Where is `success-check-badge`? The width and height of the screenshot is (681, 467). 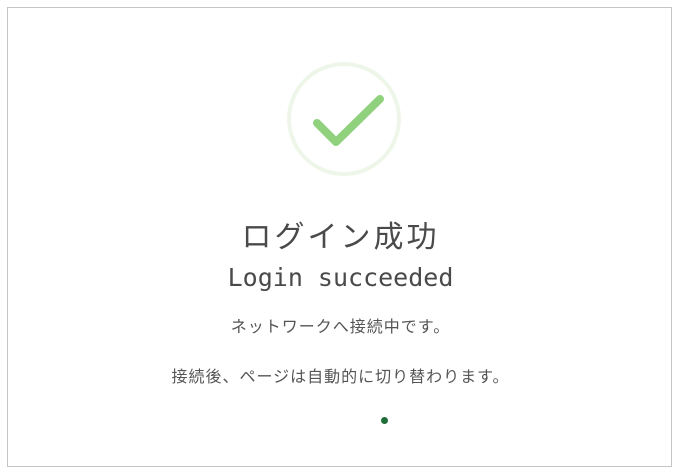
success-check-badge is located at coordinates (344, 119).